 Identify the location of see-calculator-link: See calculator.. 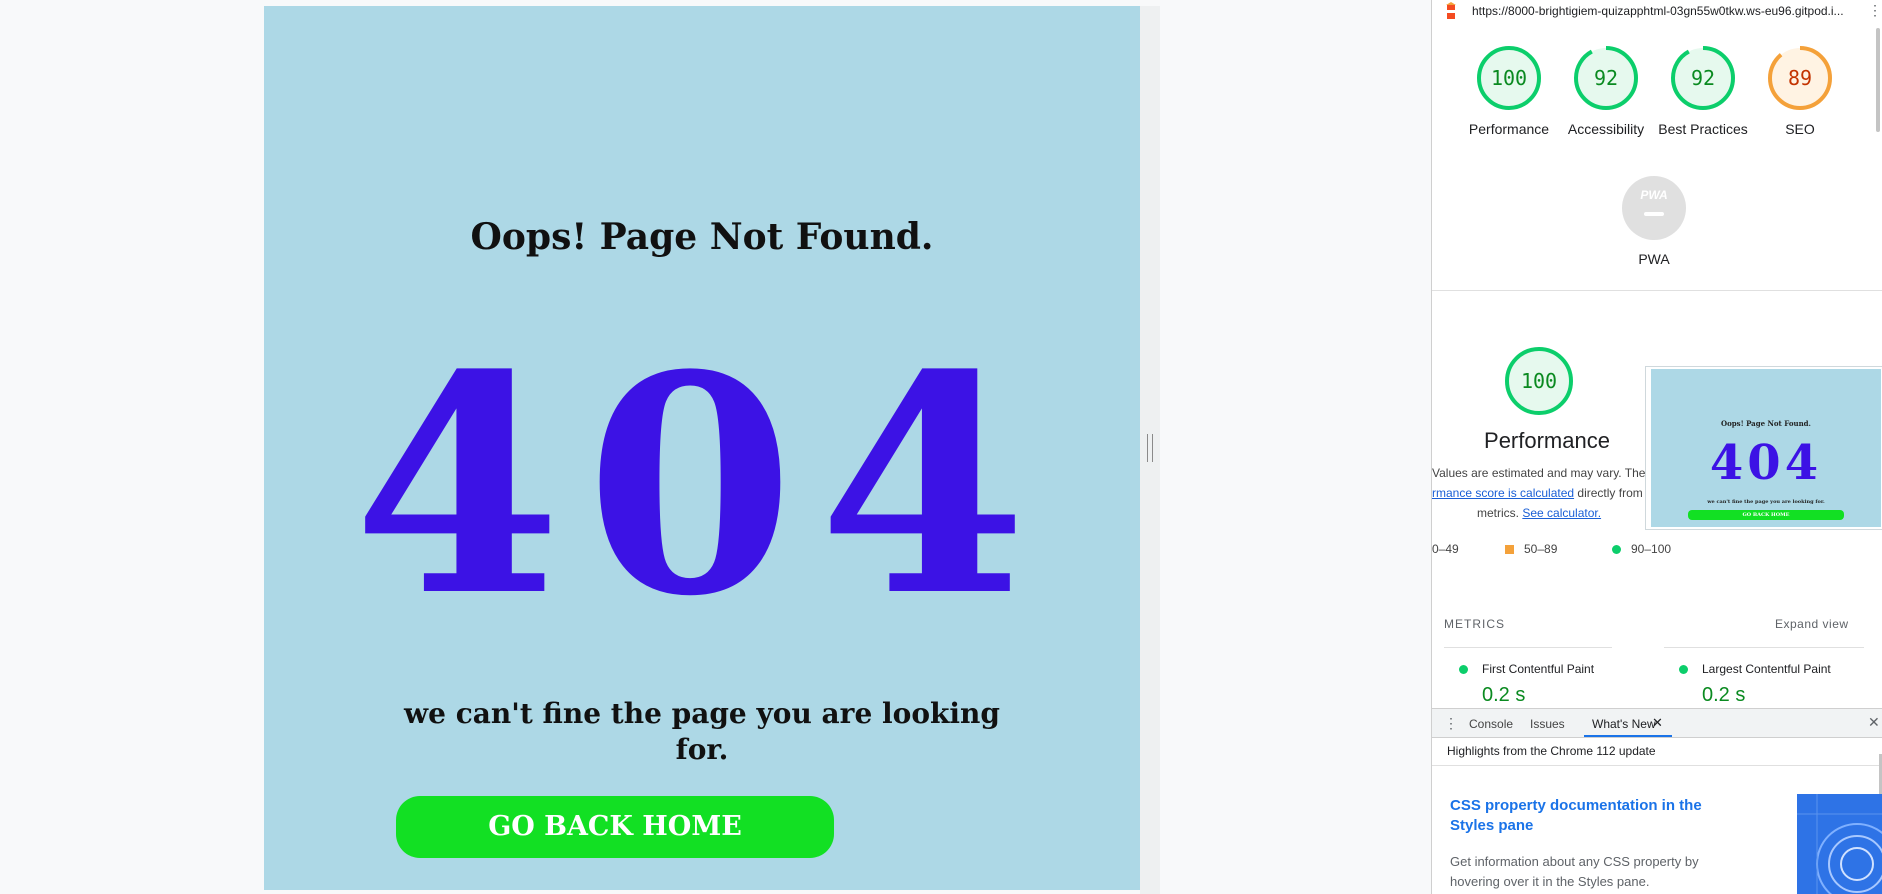
(1561, 513).